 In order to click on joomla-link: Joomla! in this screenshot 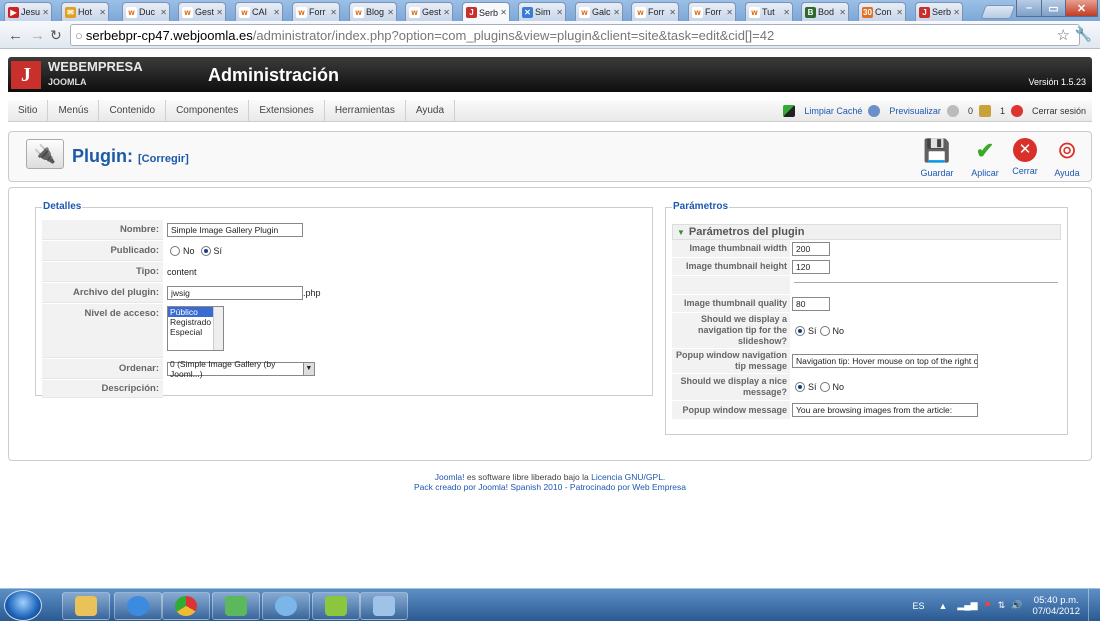, I will do `click(450, 477)`.